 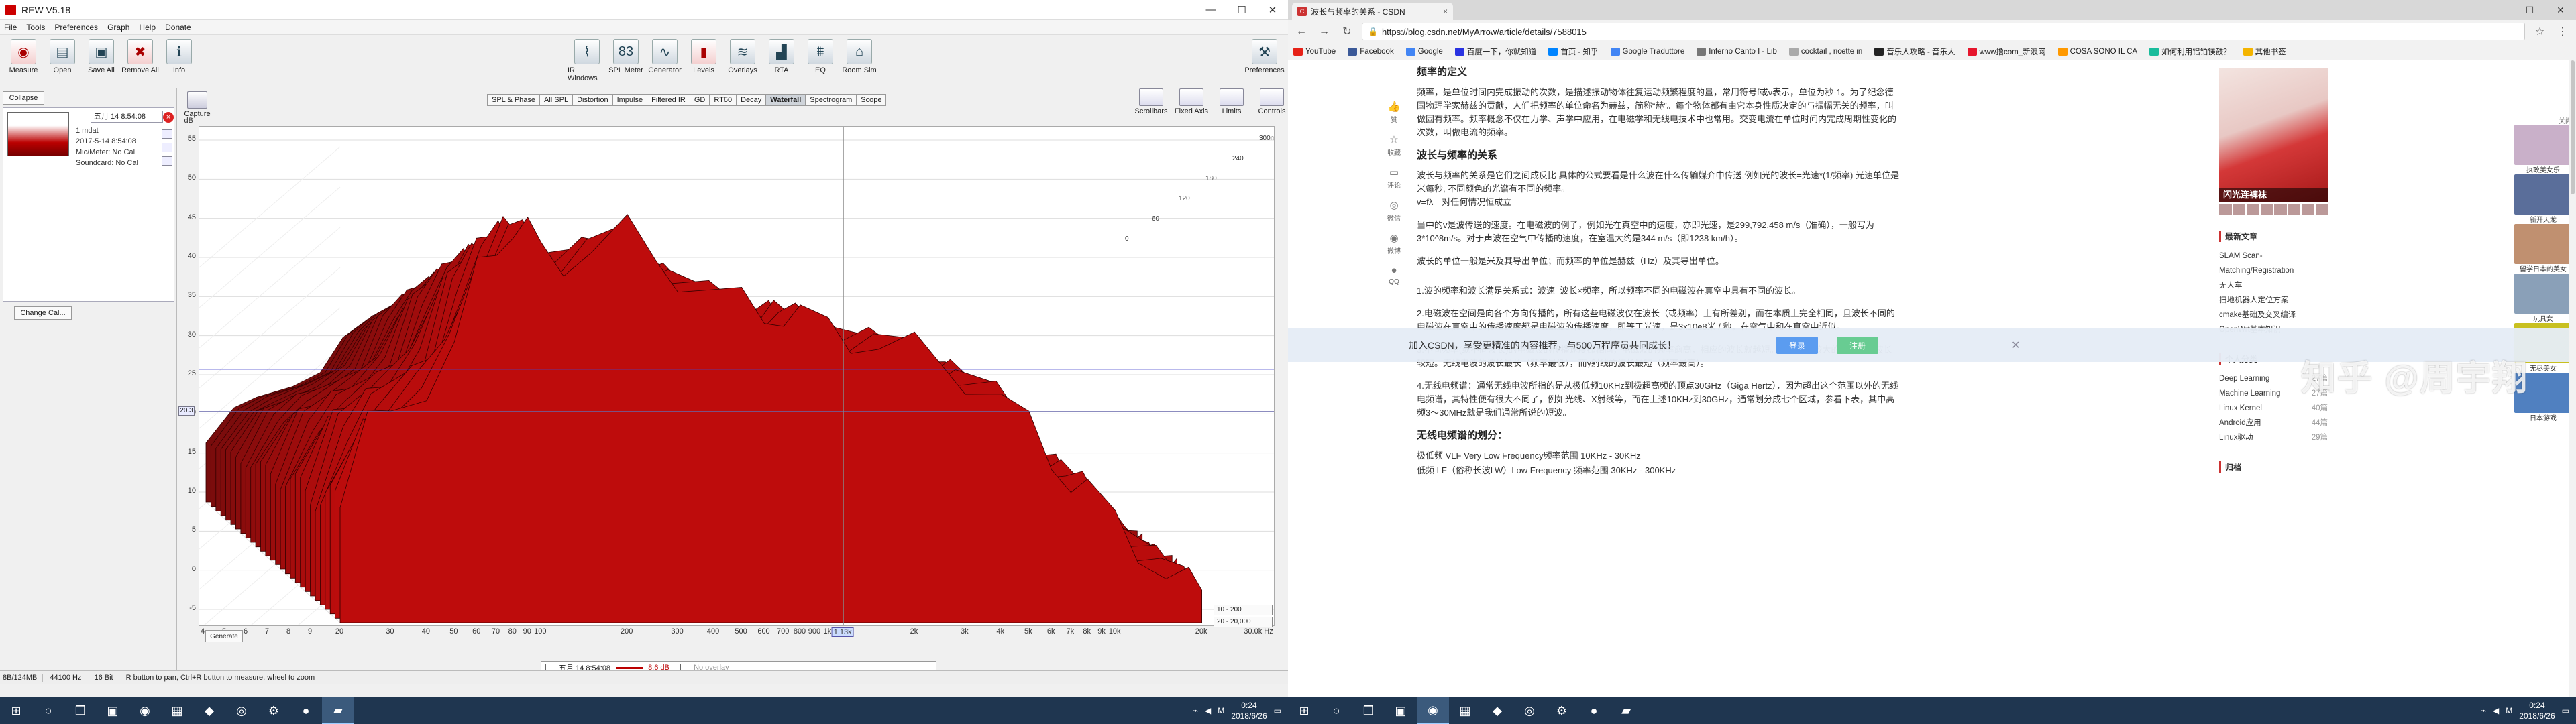 I want to click on settings-icon: ⚙, so click(x=274, y=710).